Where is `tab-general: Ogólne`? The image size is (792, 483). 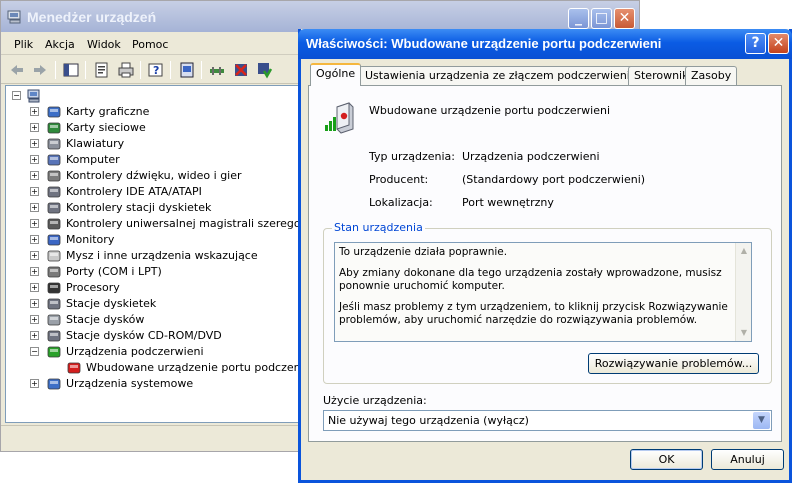
tab-general: Ogólne is located at coordinates (336, 74).